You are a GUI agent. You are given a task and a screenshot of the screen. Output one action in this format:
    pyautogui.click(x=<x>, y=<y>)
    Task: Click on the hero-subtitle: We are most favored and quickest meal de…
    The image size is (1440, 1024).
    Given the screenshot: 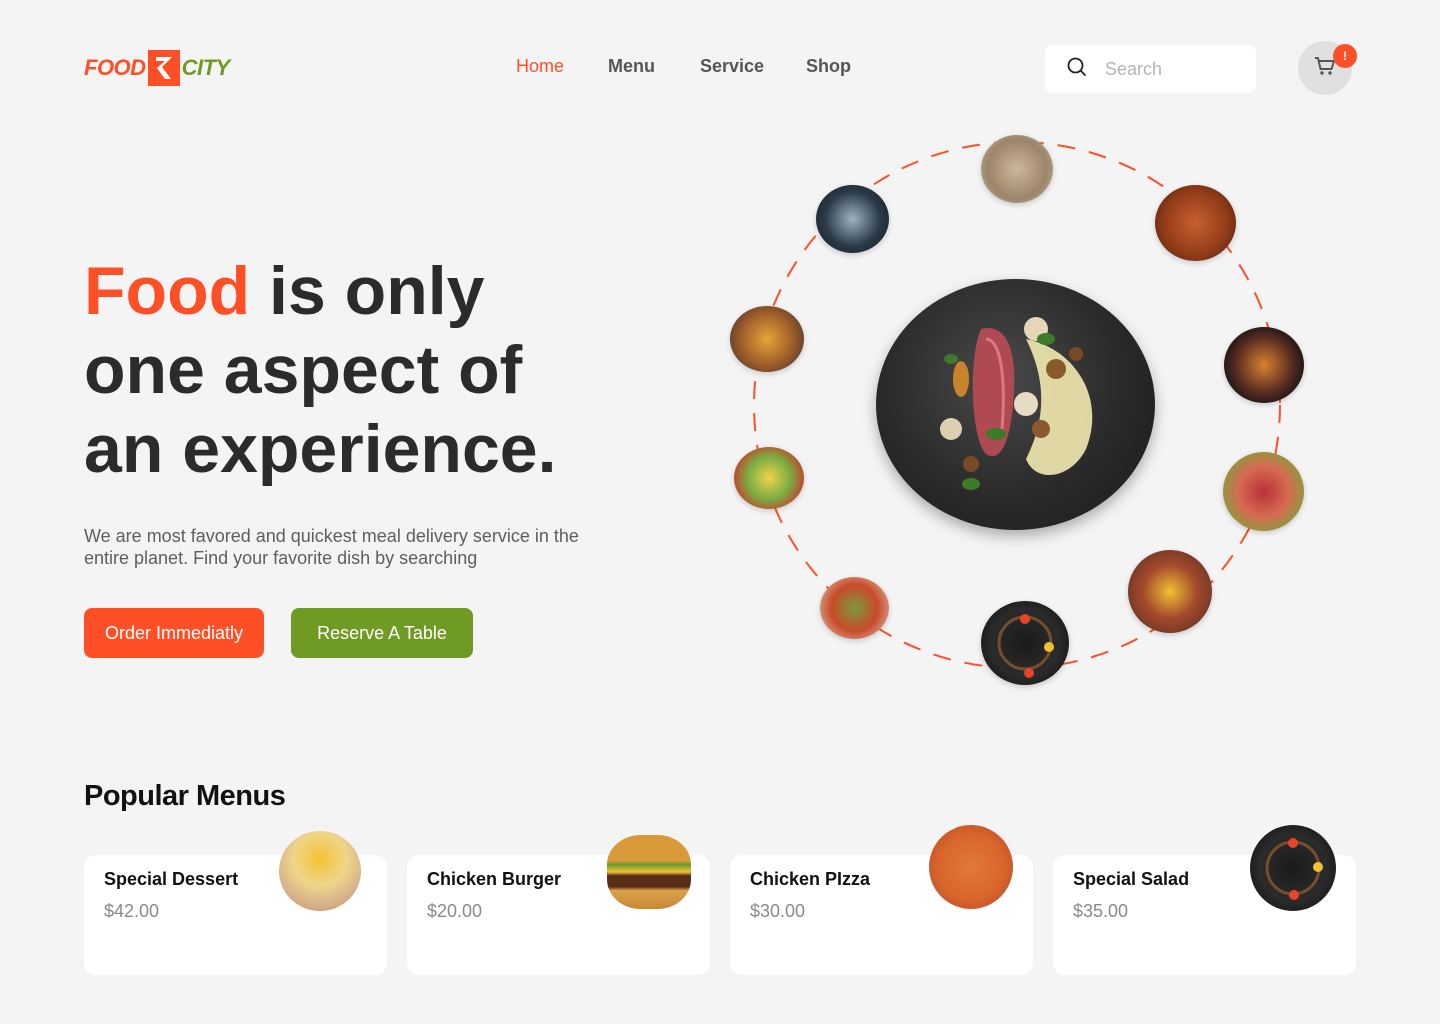 What is the action you would take?
    pyautogui.click(x=331, y=547)
    